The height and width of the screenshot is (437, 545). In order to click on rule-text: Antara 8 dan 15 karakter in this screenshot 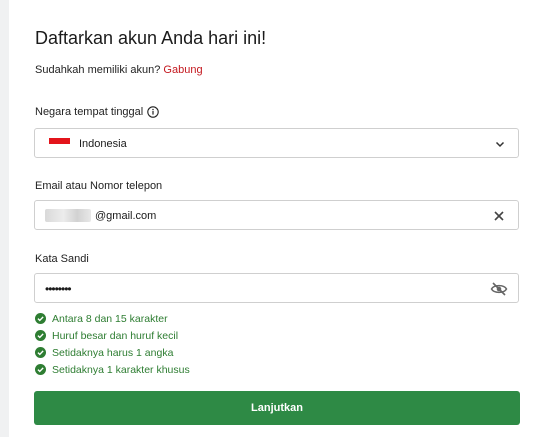, I will do `click(110, 318)`.